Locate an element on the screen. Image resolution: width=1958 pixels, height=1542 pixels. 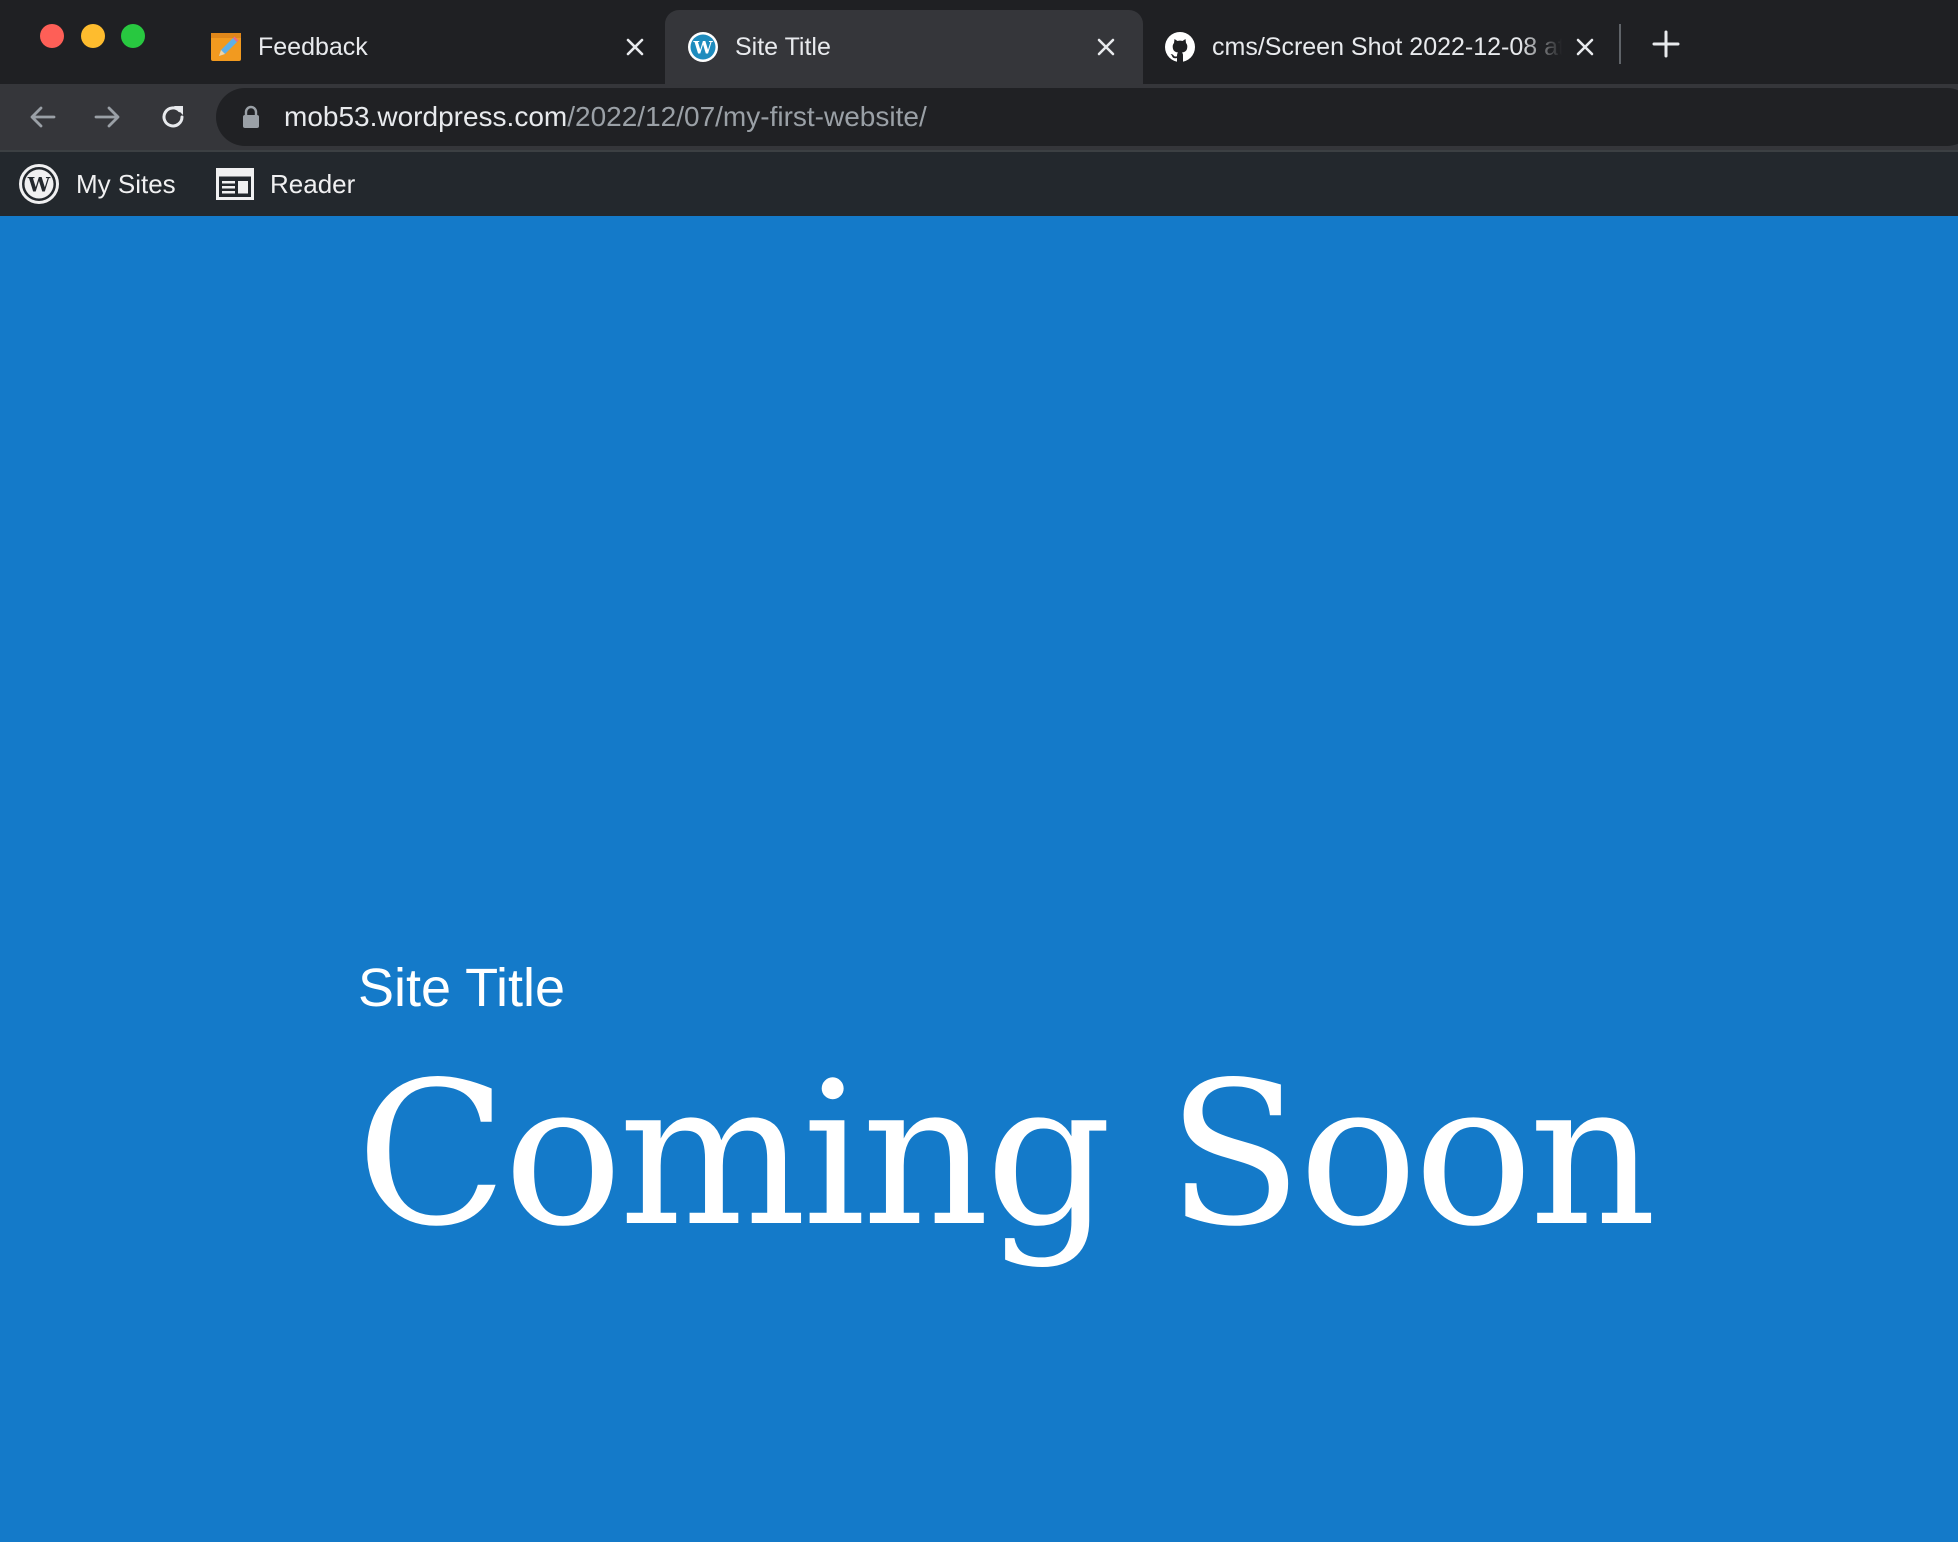
reload-button is located at coordinates (173, 117).